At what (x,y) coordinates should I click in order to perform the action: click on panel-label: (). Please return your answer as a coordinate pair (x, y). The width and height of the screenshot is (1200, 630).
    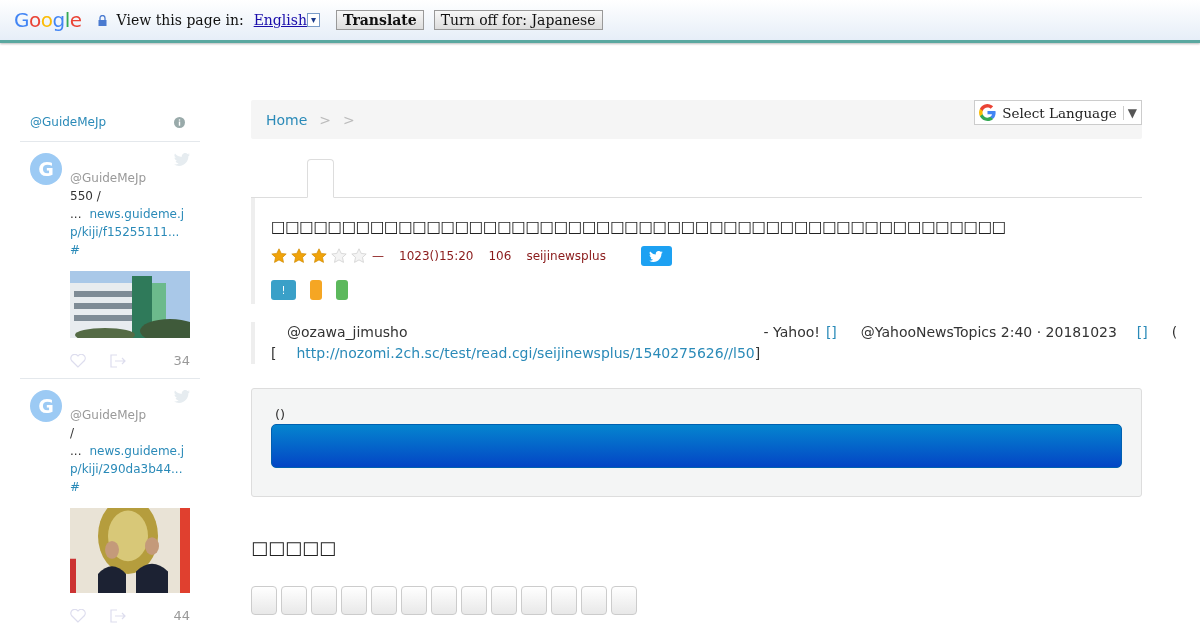
    Looking at the image, I should click on (281, 414).